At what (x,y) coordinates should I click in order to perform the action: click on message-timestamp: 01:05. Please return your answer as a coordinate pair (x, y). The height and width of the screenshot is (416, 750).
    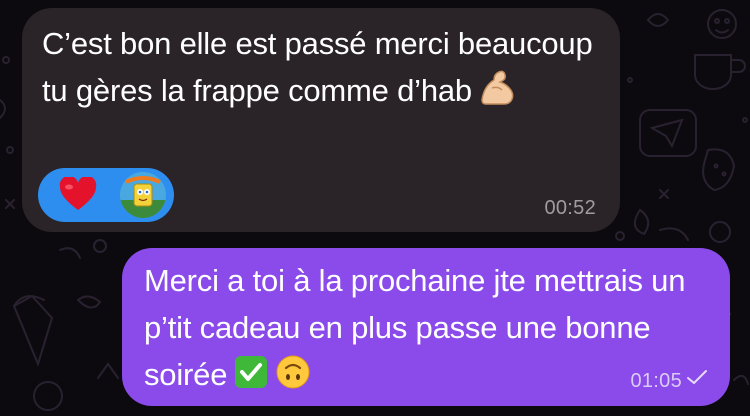
    Looking at the image, I should click on (656, 381).